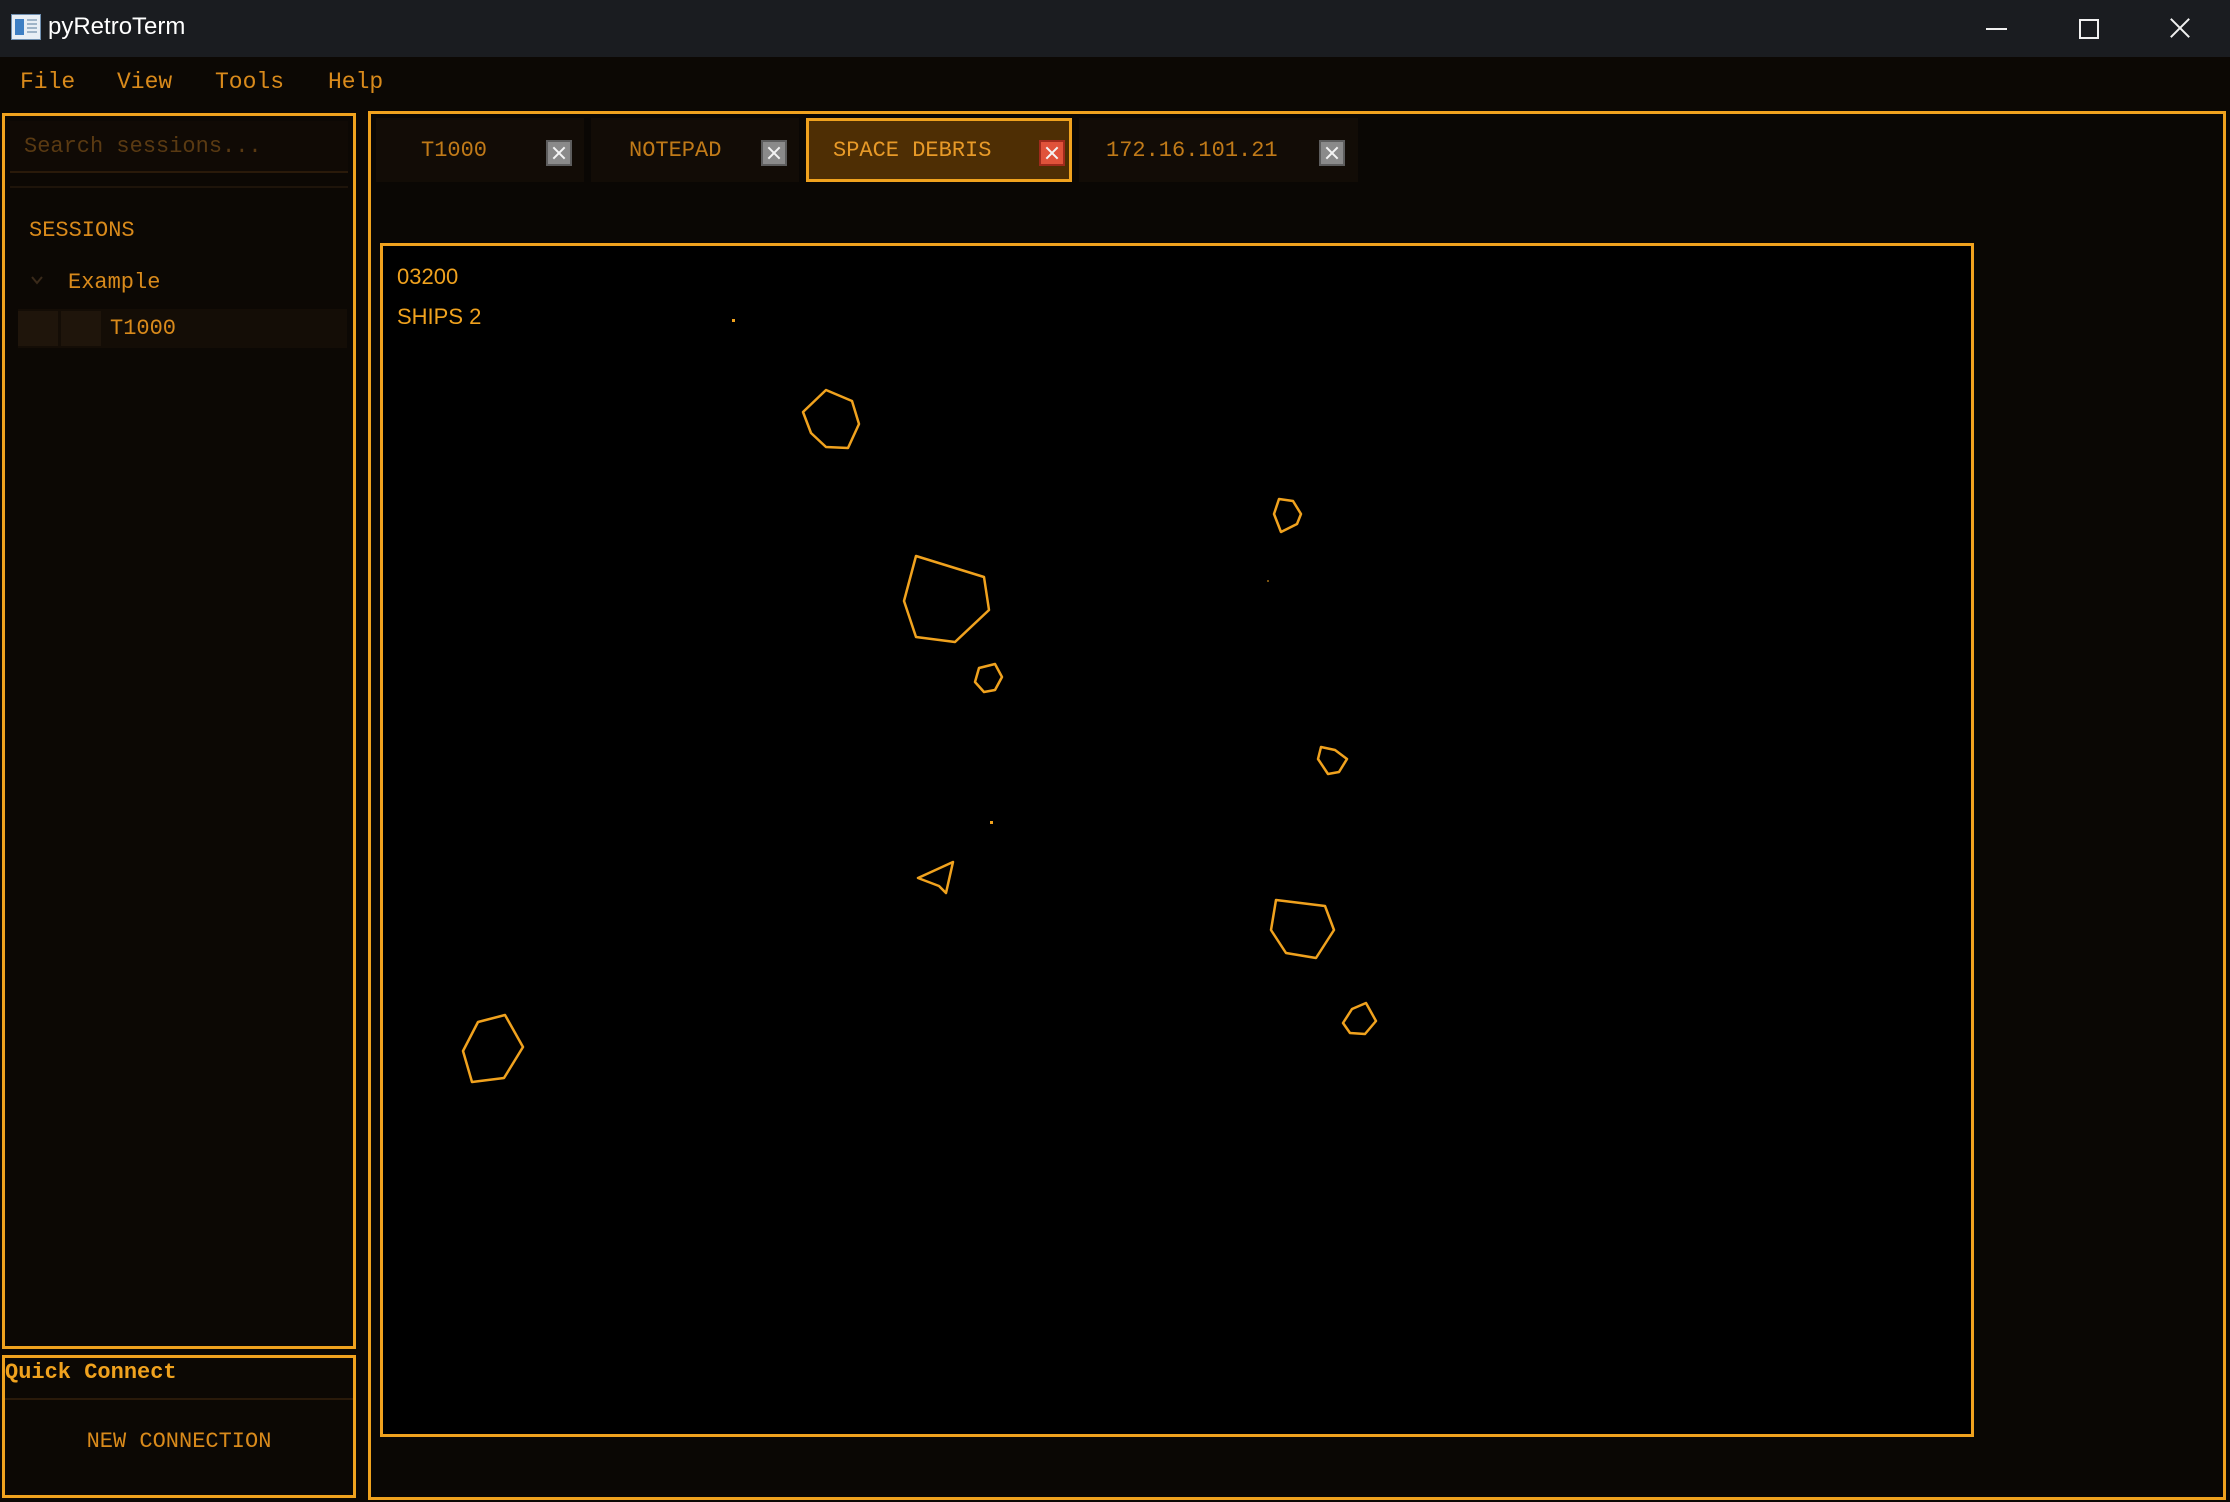  What do you see at coordinates (428, 276) in the screenshot?
I see `score-display: 03200` at bounding box center [428, 276].